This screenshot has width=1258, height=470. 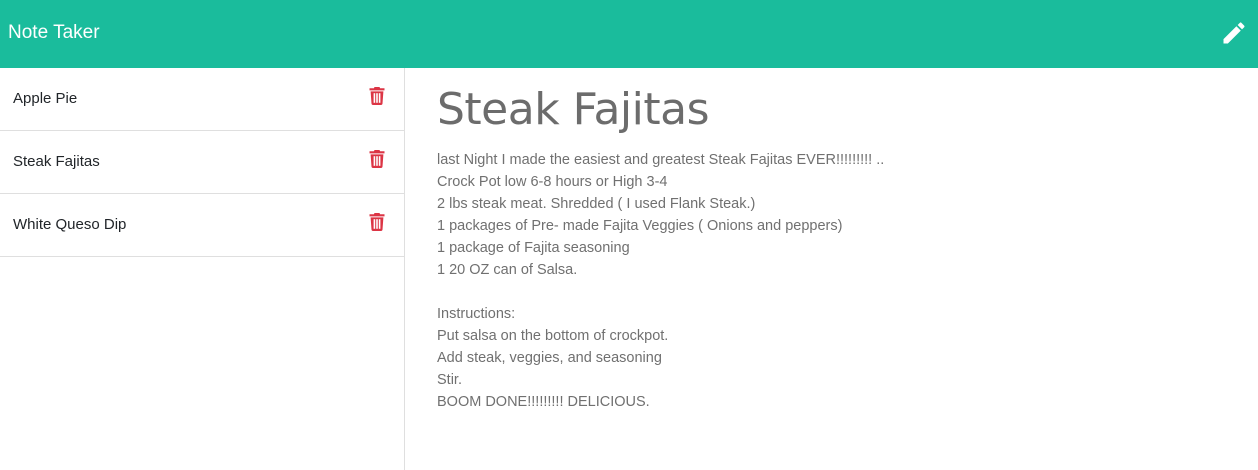 What do you see at coordinates (552, 182) in the screenshot?
I see `note-body-line: Crock Pot low 6-8 hours or High 3-4` at bounding box center [552, 182].